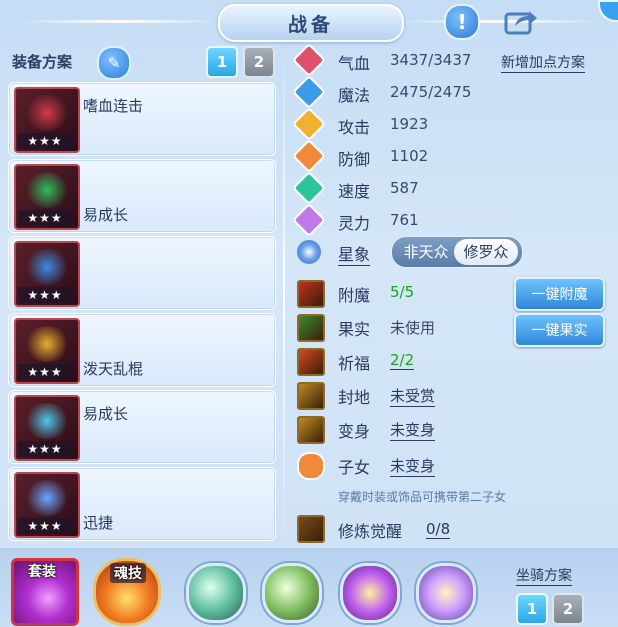  What do you see at coordinates (311, 328) in the screenshot?
I see `fruit-icon` at bounding box center [311, 328].